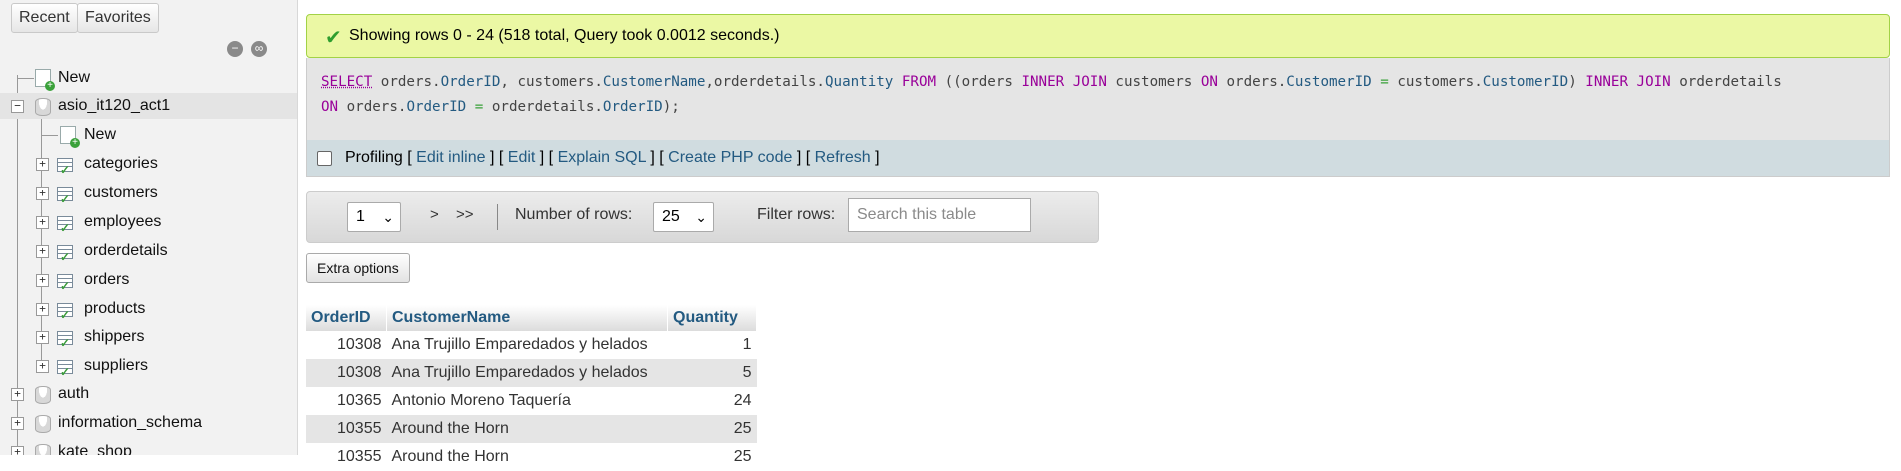  I want to click on tree-item-new: New, so click(148, 78).